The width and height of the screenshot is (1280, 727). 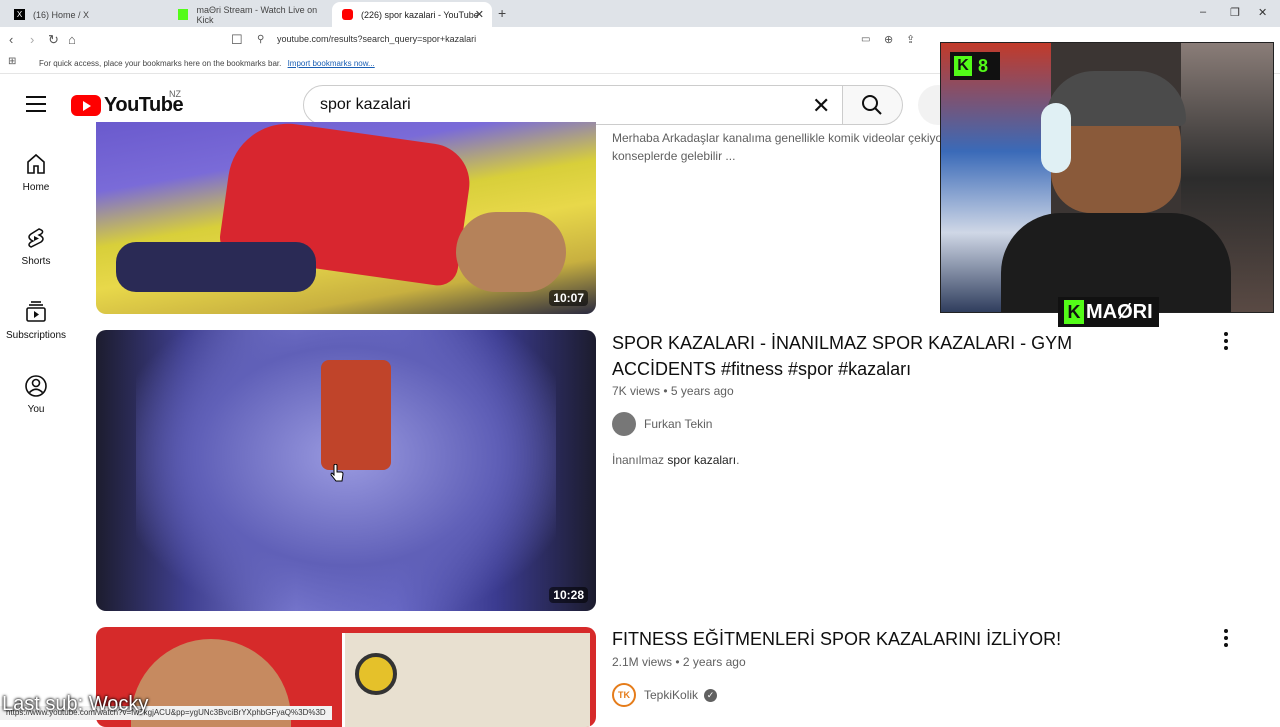 I want to click on video-duration: 10:28, so click(x=568, y=595).